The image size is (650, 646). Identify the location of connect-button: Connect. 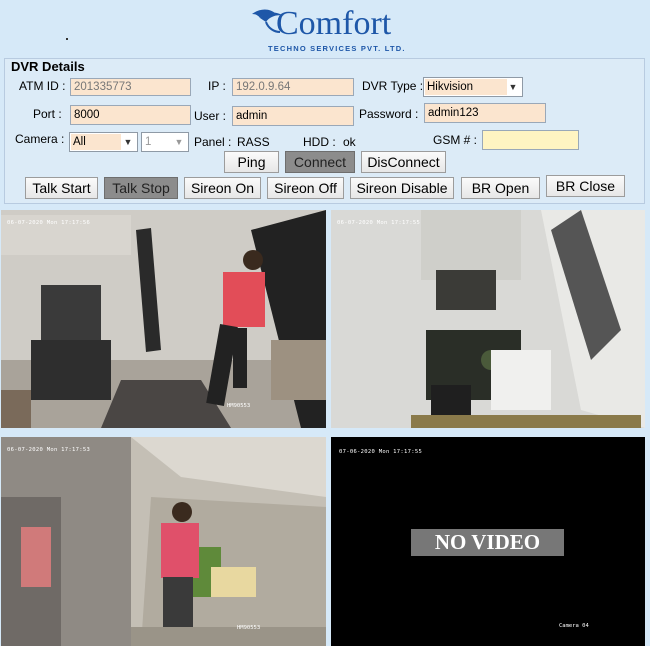
(320, 162).